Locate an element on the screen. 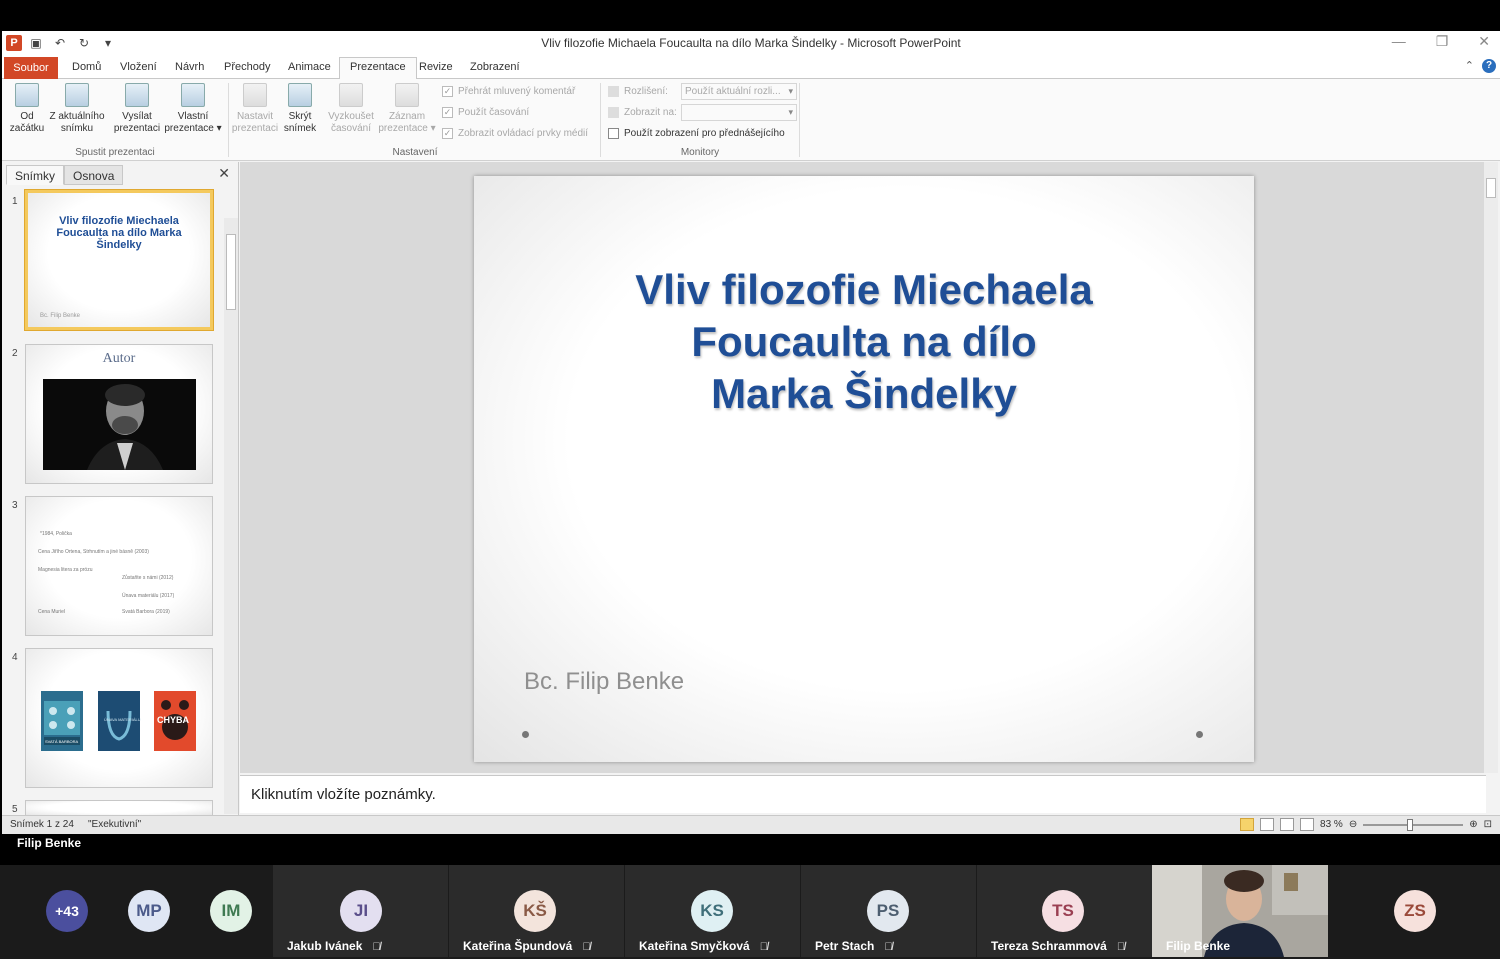  hide-slide-button: Skrýt snímek is located at coordinates (300, 109).